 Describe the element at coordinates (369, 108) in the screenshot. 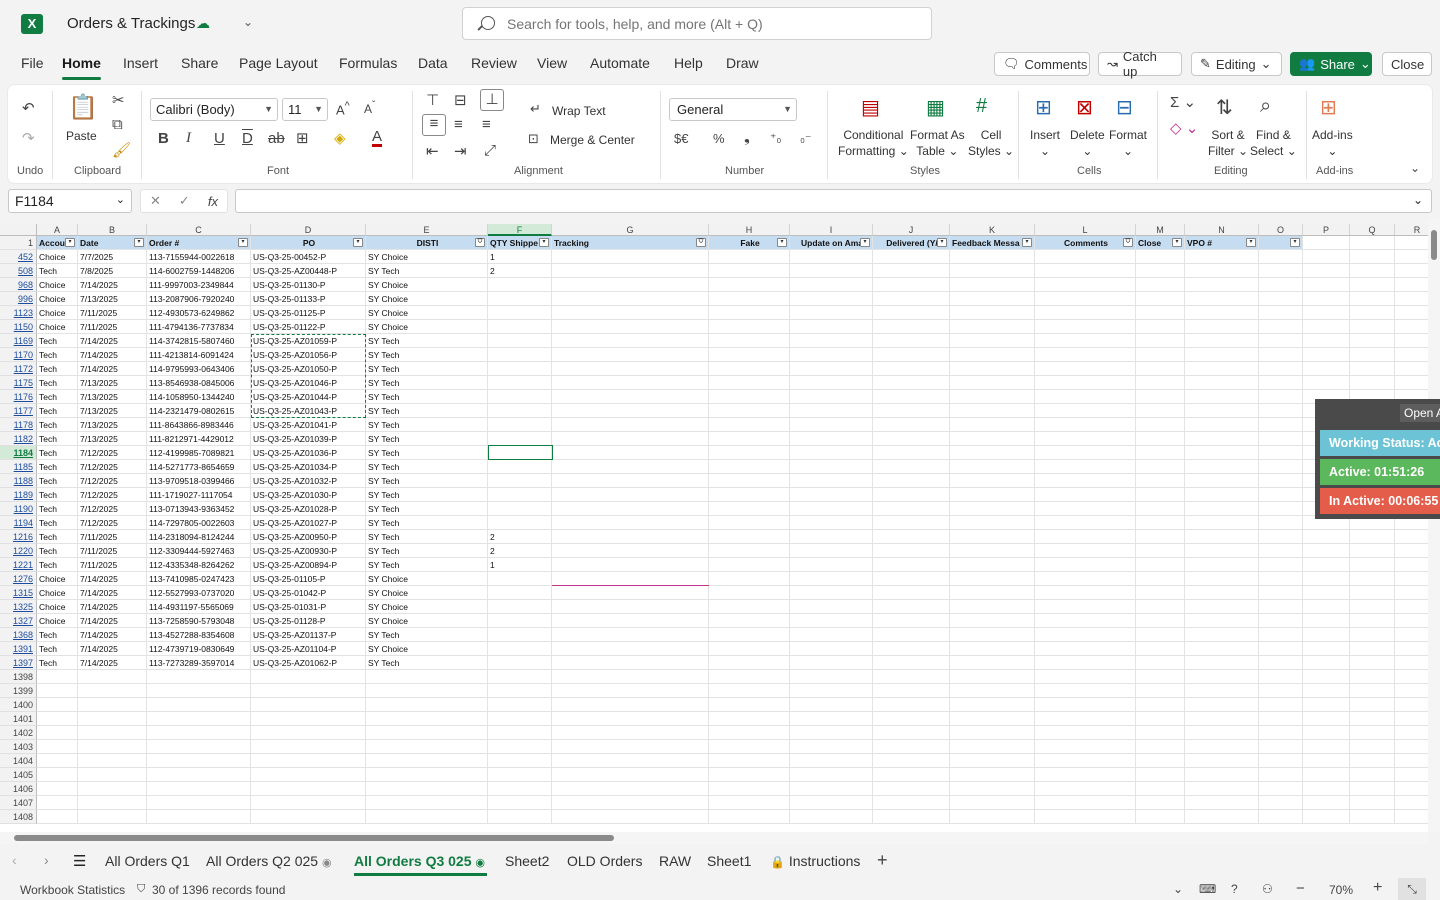

I see `decrease-font-icon: Aˇ` at that location.